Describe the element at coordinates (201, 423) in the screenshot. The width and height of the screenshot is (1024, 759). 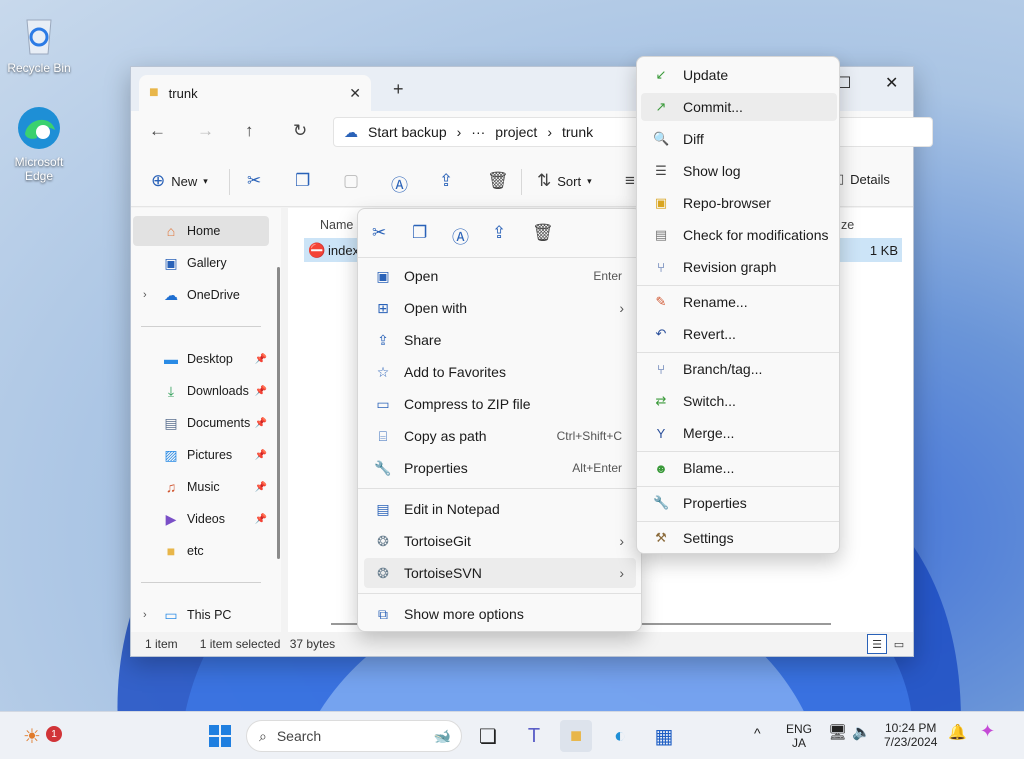
I see `sidebar-item-documents: ▤ Documents 📌` at that location.